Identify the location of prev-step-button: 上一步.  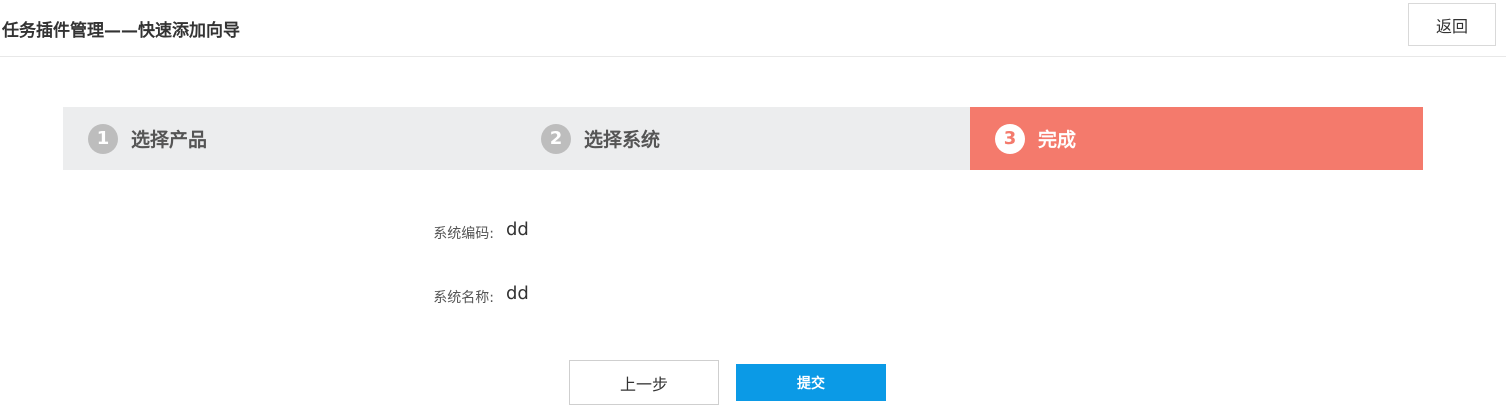
(644, 382).